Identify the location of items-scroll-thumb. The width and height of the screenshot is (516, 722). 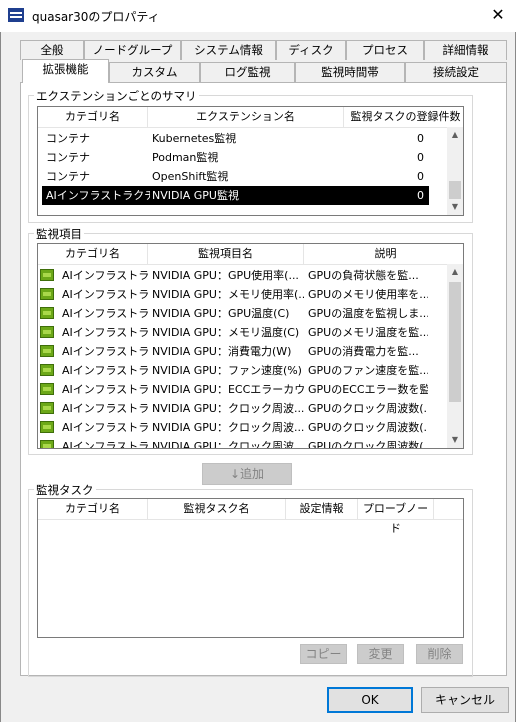
(455, 342).